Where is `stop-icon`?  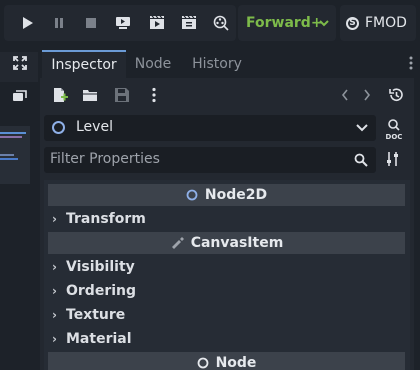
stop-icon is located at coordinates (91, 23).